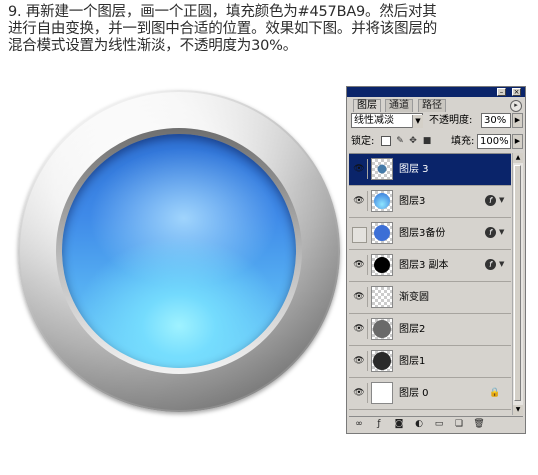 Image resolution: width=538 pixels, height=475 pixels. What do you see at coordinates (436, 92) in the screenshot?
I see `panel-titlebar: – ×` at bounding box center [436, 92].